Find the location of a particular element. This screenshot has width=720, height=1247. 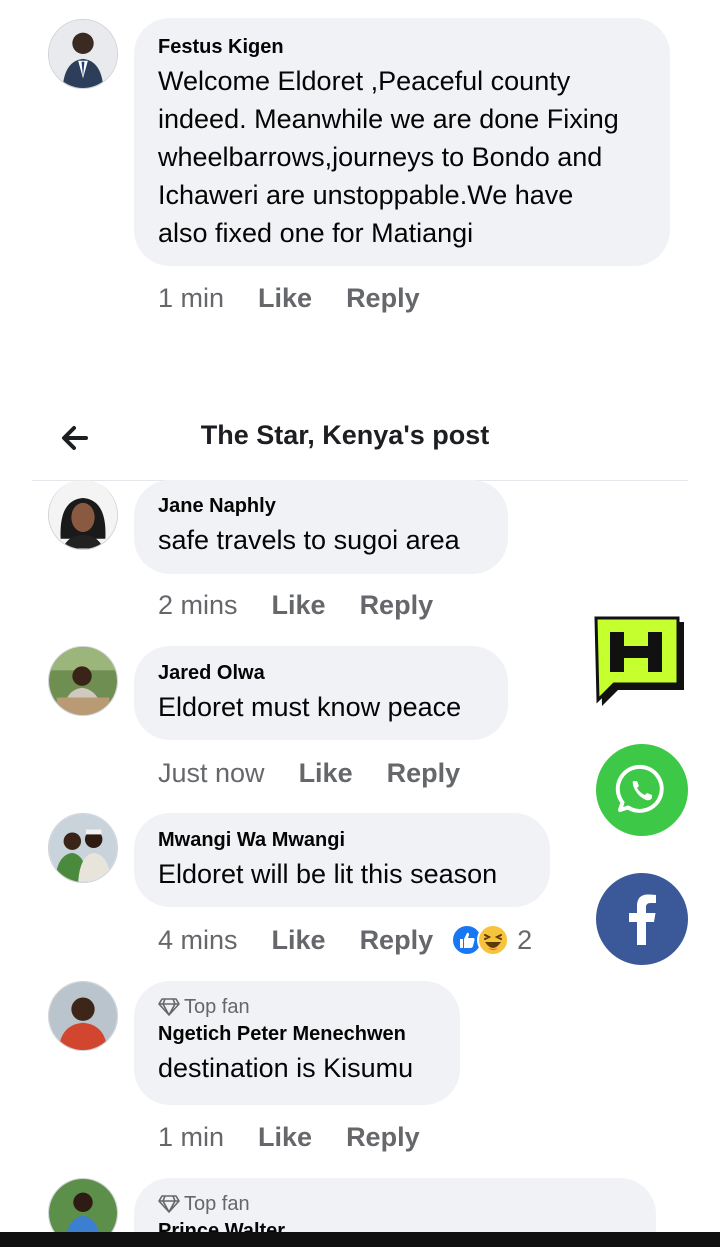

avatar-prince-image is located at coordinates (83, 1205).